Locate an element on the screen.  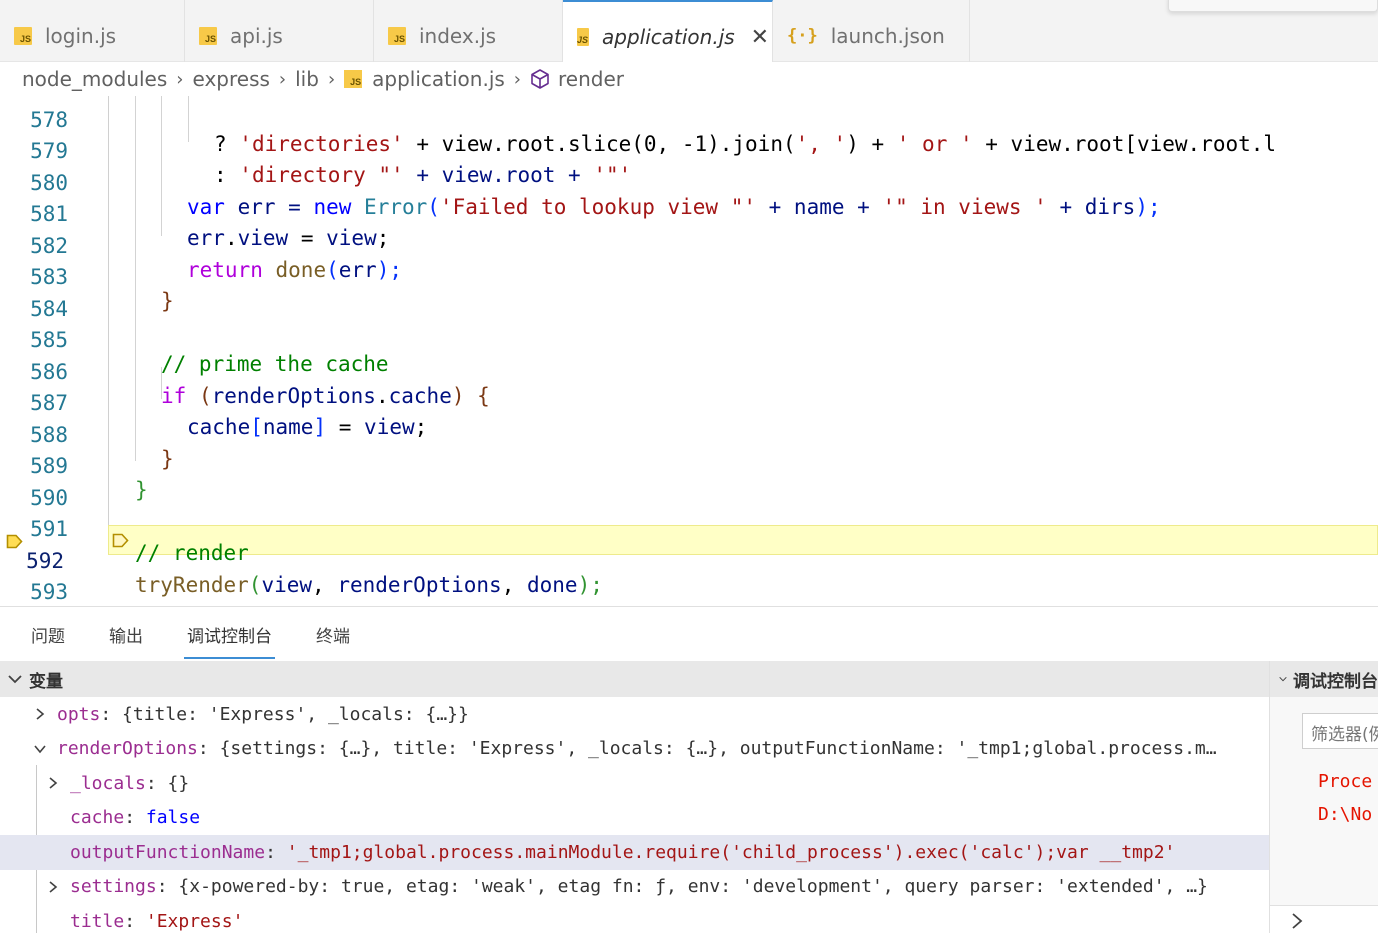
variable-value: false is located at coordinates (173, 818).